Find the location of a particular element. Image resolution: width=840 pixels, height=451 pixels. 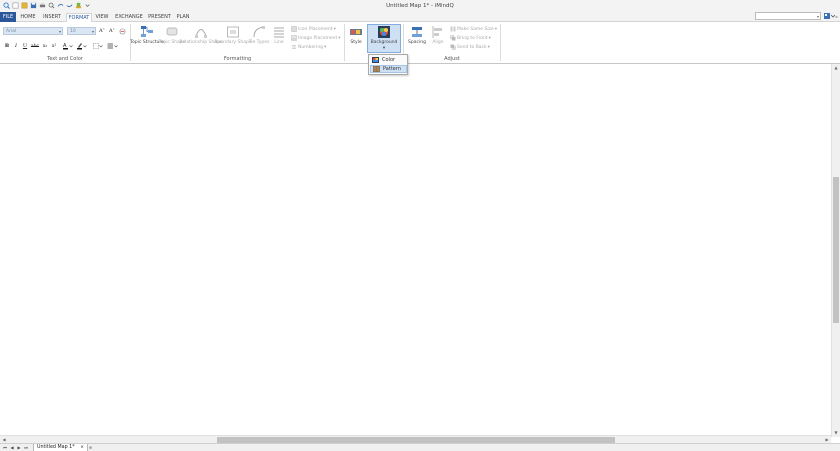

line-icon is located at coordinates (279, 32).